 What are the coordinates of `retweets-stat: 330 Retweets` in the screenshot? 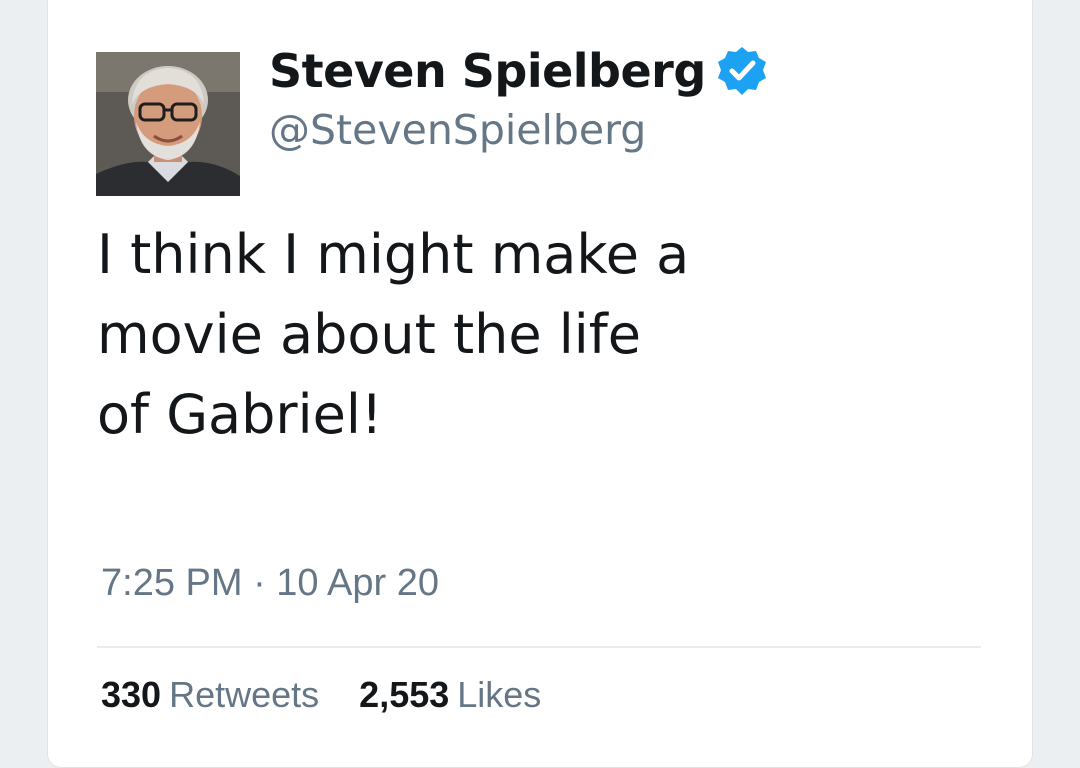 It's located at (215, 694).